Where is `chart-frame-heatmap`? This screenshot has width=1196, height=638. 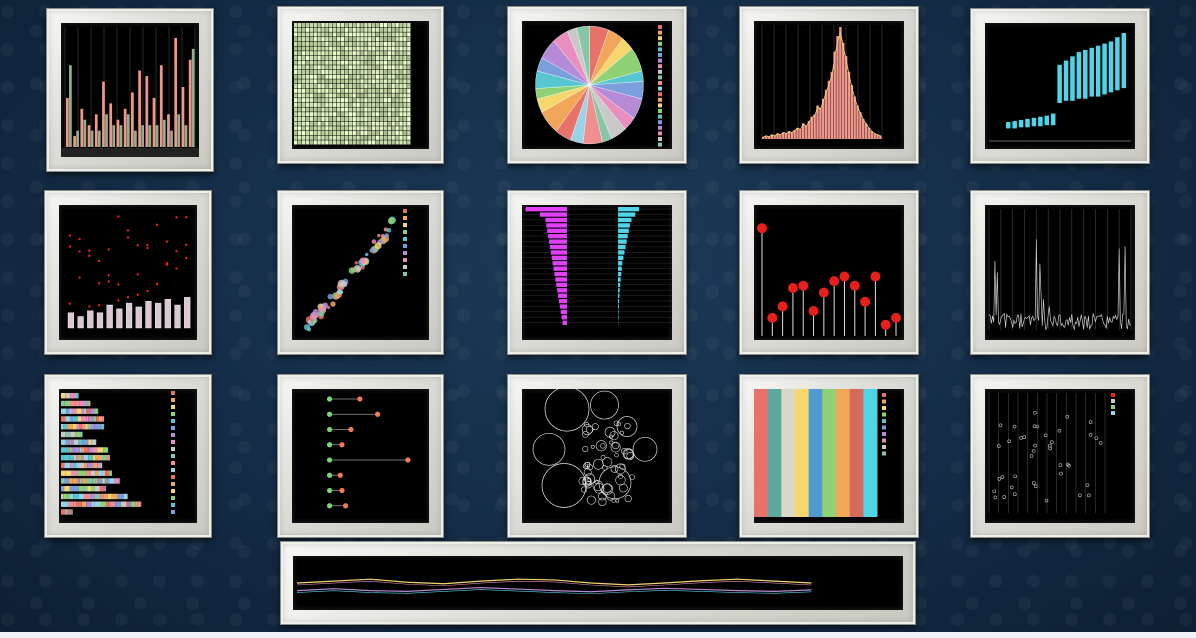
chart-frame-heatmap is located at coordinates (360, 85).